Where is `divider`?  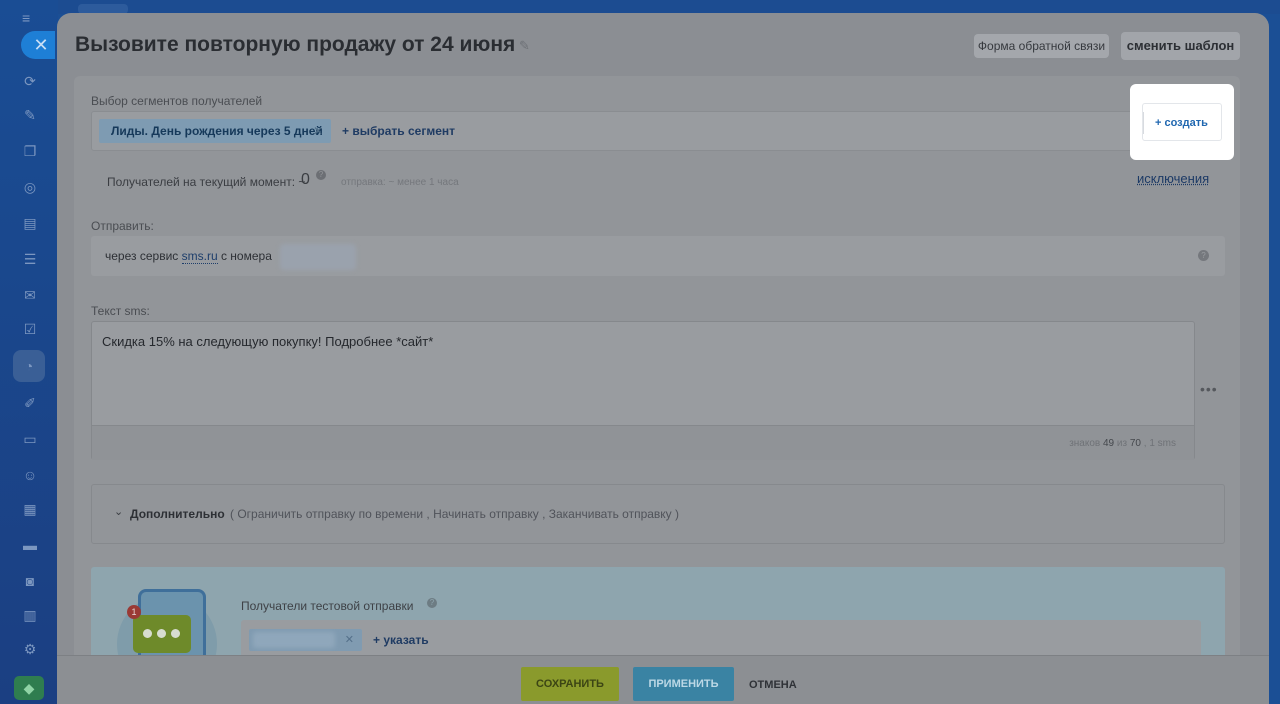 divider is located at coordinates (1143, 123).